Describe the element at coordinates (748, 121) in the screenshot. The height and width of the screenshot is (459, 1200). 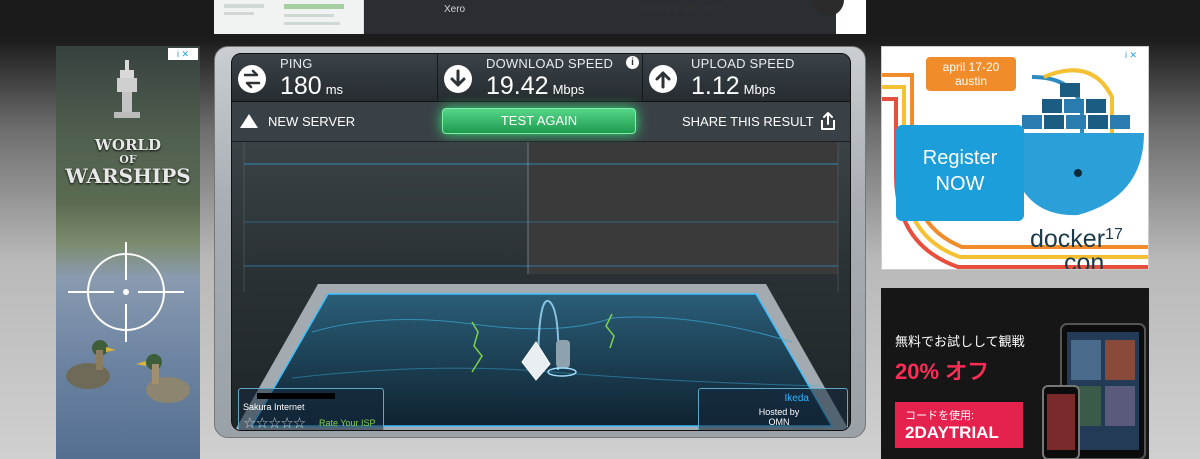
I see `share-result-button: SHARE THIS RESULT` at that location.